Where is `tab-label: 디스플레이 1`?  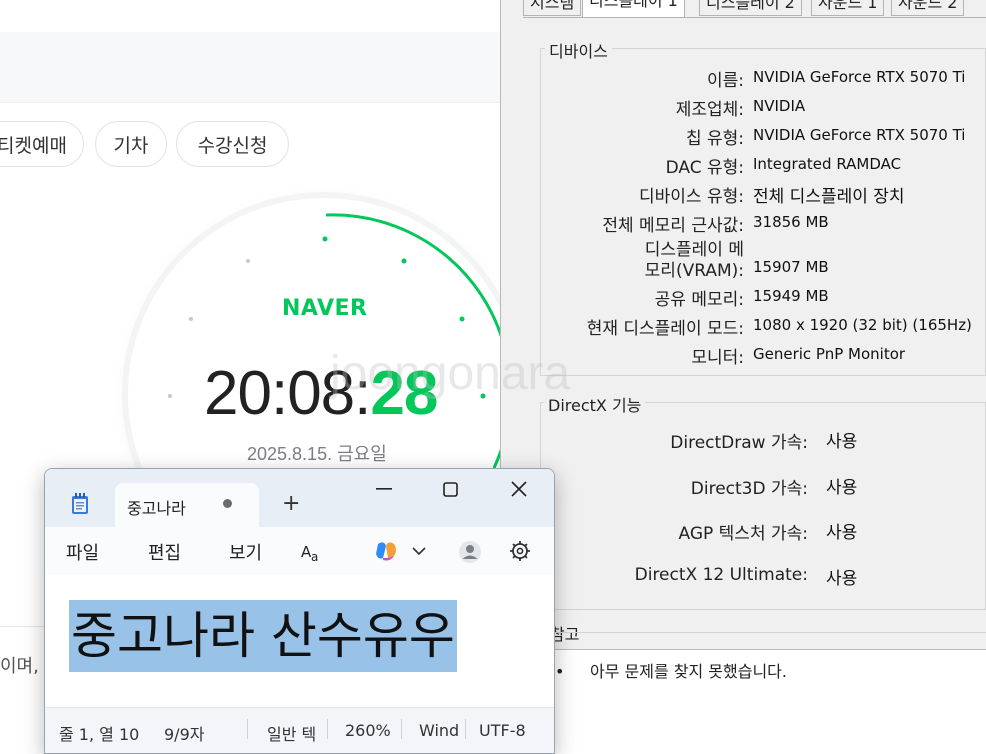 tab-label: 디스플레이 1 is located at coordinates (633, 5).